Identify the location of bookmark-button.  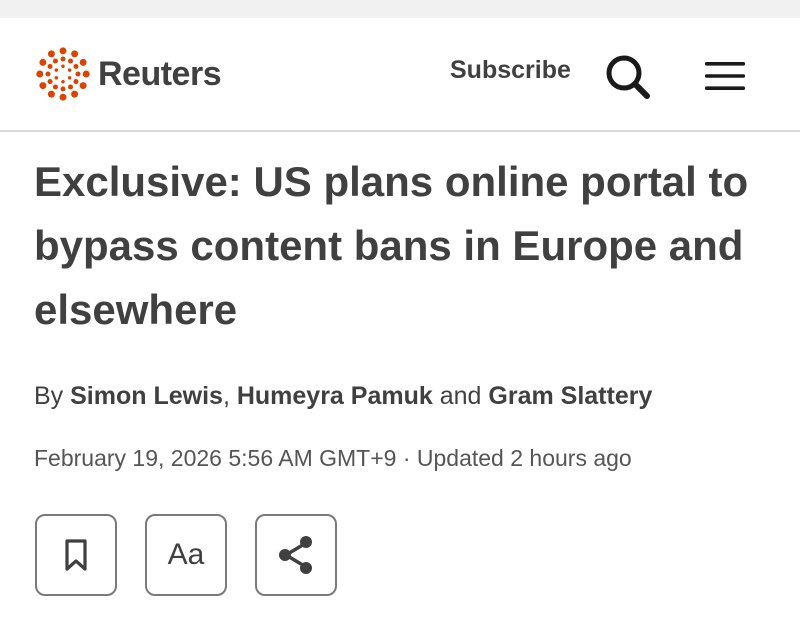
(76, 555).